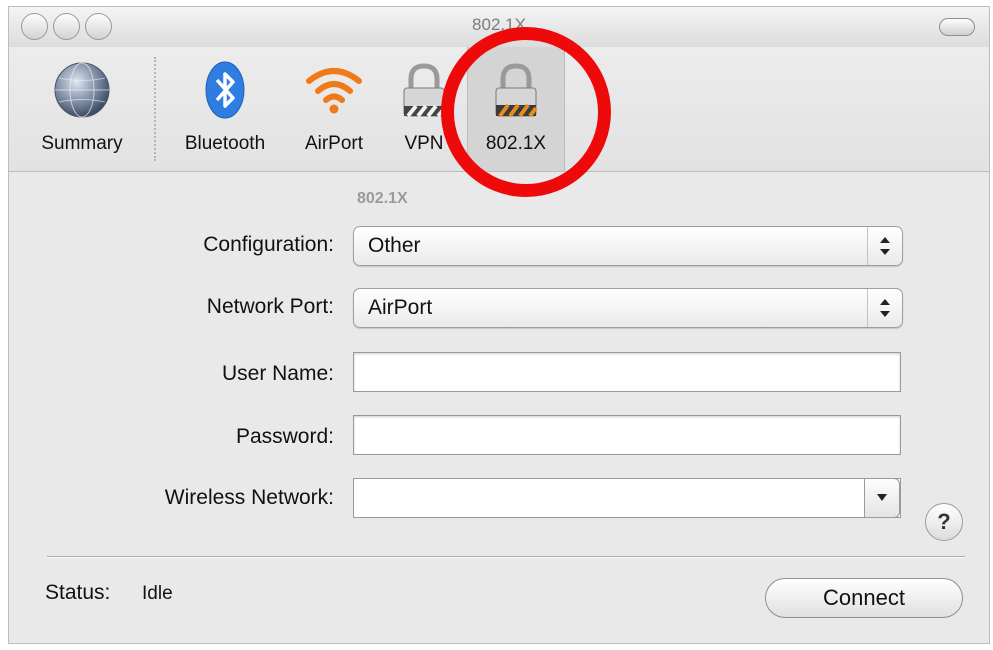  Describe the element at coordinates (66, 26) in the screenshot. I see `minimize-window-button` at that location.